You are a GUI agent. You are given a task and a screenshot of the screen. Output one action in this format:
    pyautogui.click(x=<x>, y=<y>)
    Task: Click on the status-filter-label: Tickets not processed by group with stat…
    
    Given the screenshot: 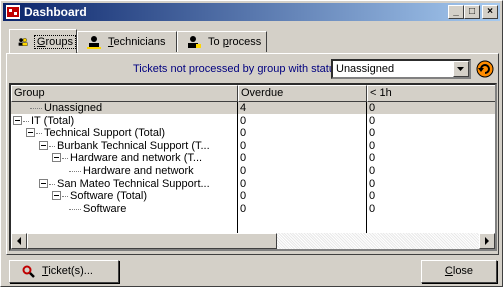 What is the action you would take?
    pyautogui.click(x=238, y=69)
    